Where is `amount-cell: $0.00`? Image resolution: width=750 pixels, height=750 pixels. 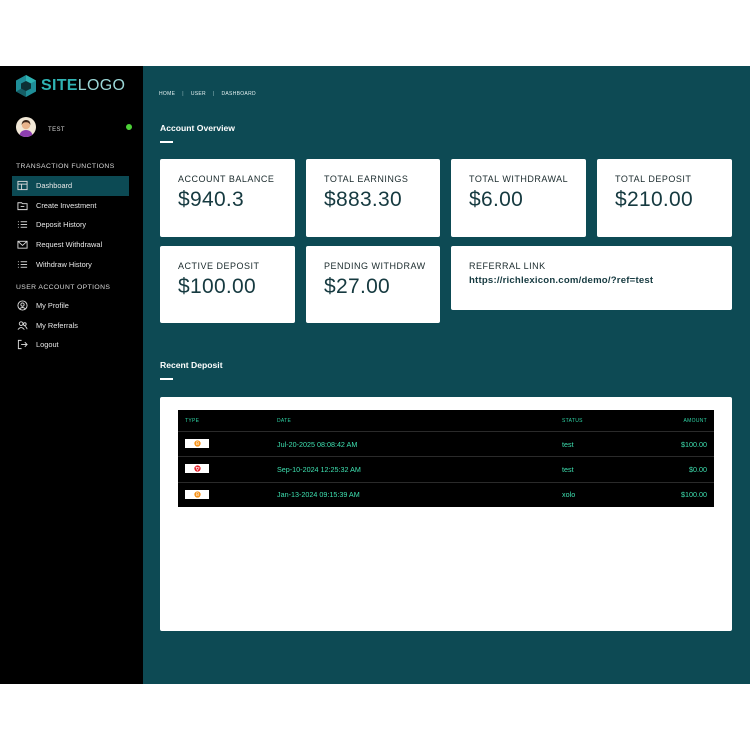
amount-cell: $0.00 is located at coordinates (698, 469).